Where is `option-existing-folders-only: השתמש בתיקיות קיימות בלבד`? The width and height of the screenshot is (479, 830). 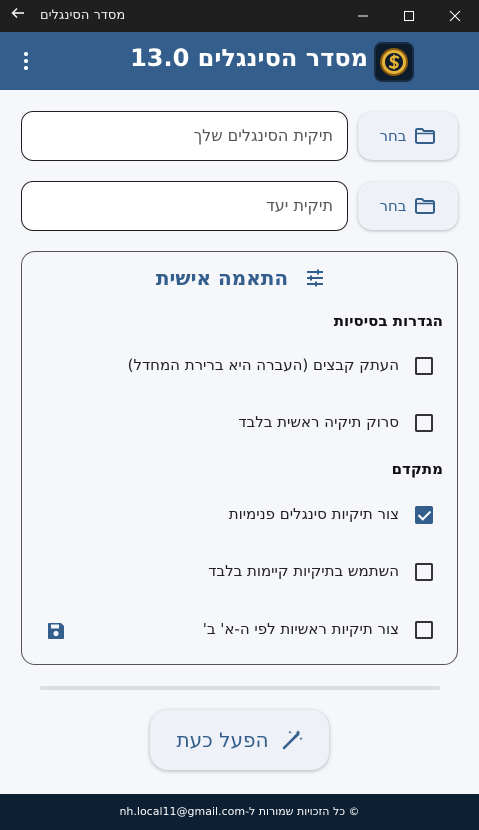 option-existing-folders-only: השתמש בתיקיות קיימות בלבד is located at coordinates (240, 572).